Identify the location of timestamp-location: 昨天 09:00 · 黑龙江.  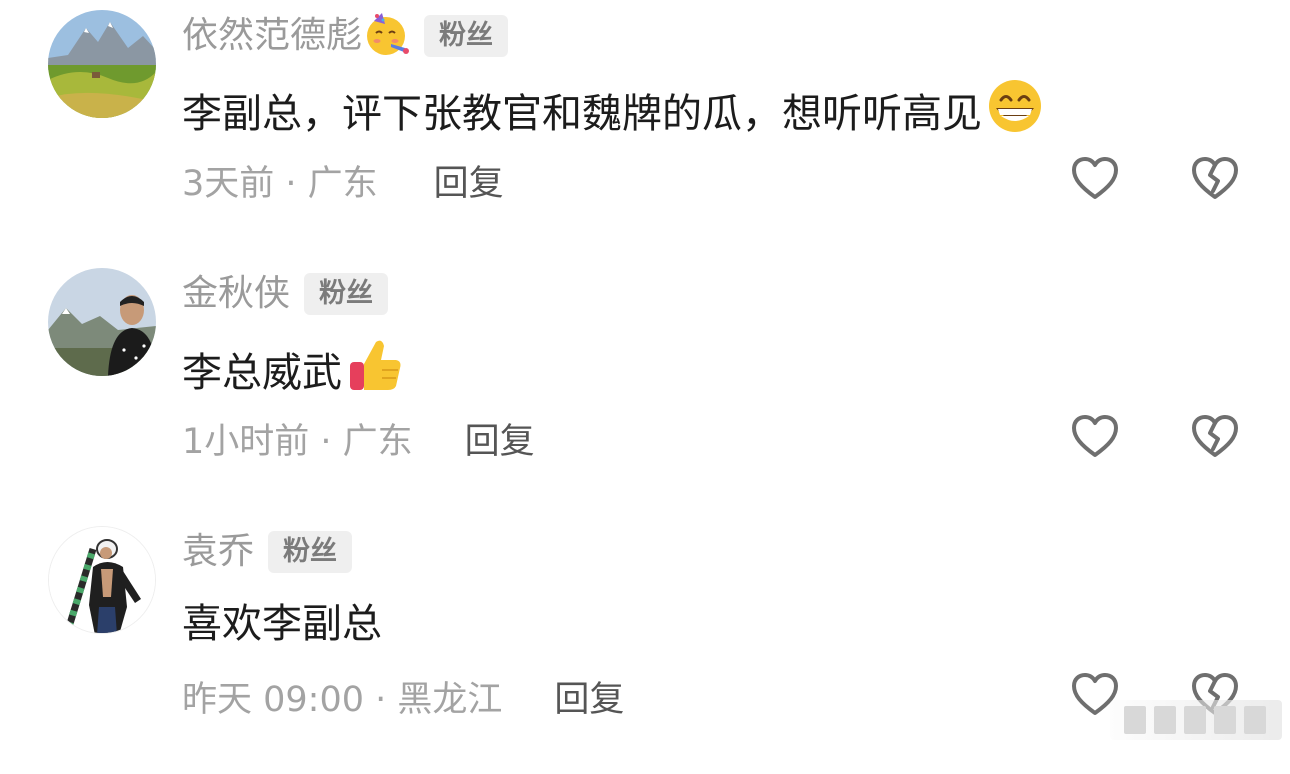
(342, 699).